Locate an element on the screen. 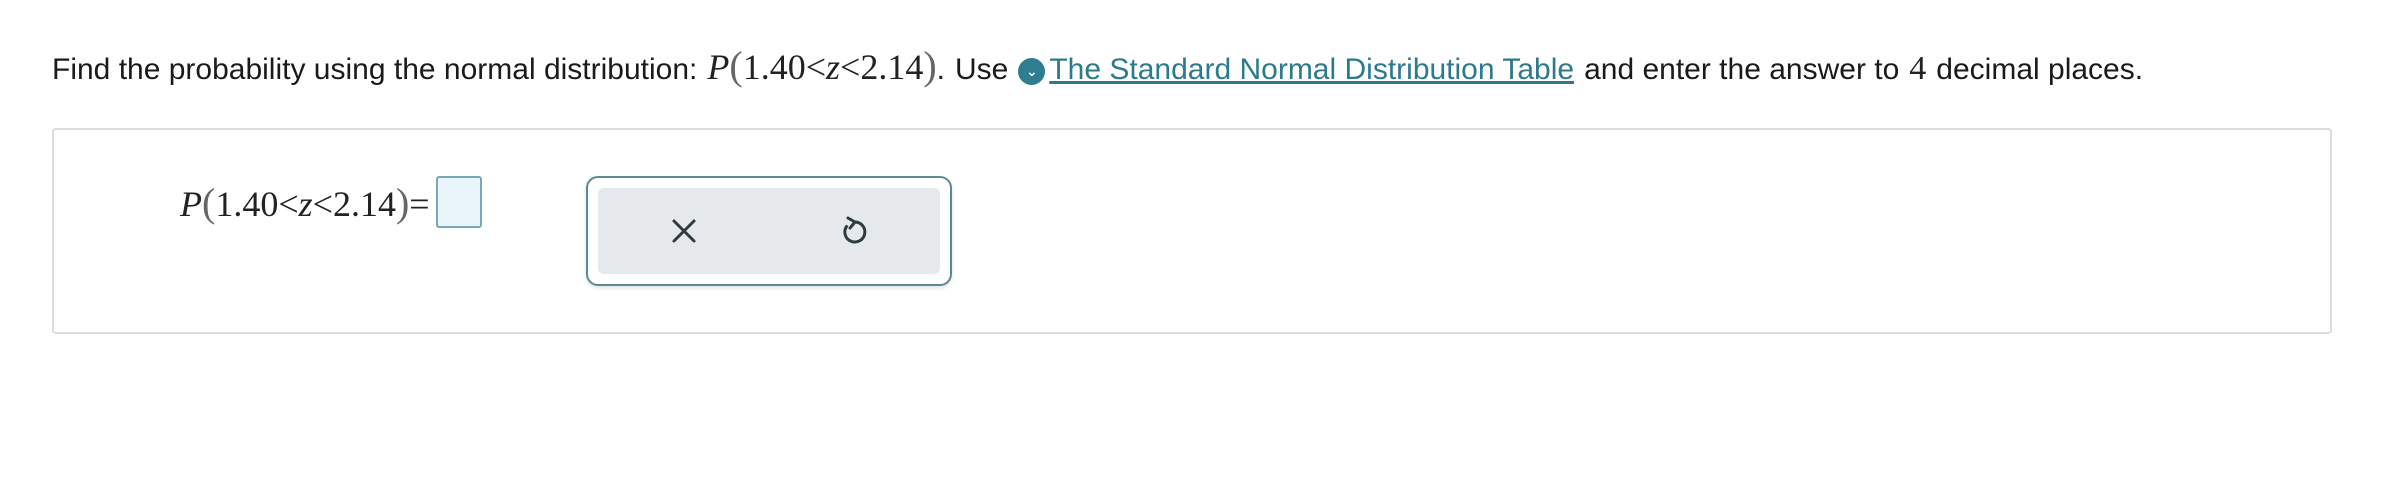 This screenshot has height=494, width=2384. reset-button is located at coordinates (854, 231).